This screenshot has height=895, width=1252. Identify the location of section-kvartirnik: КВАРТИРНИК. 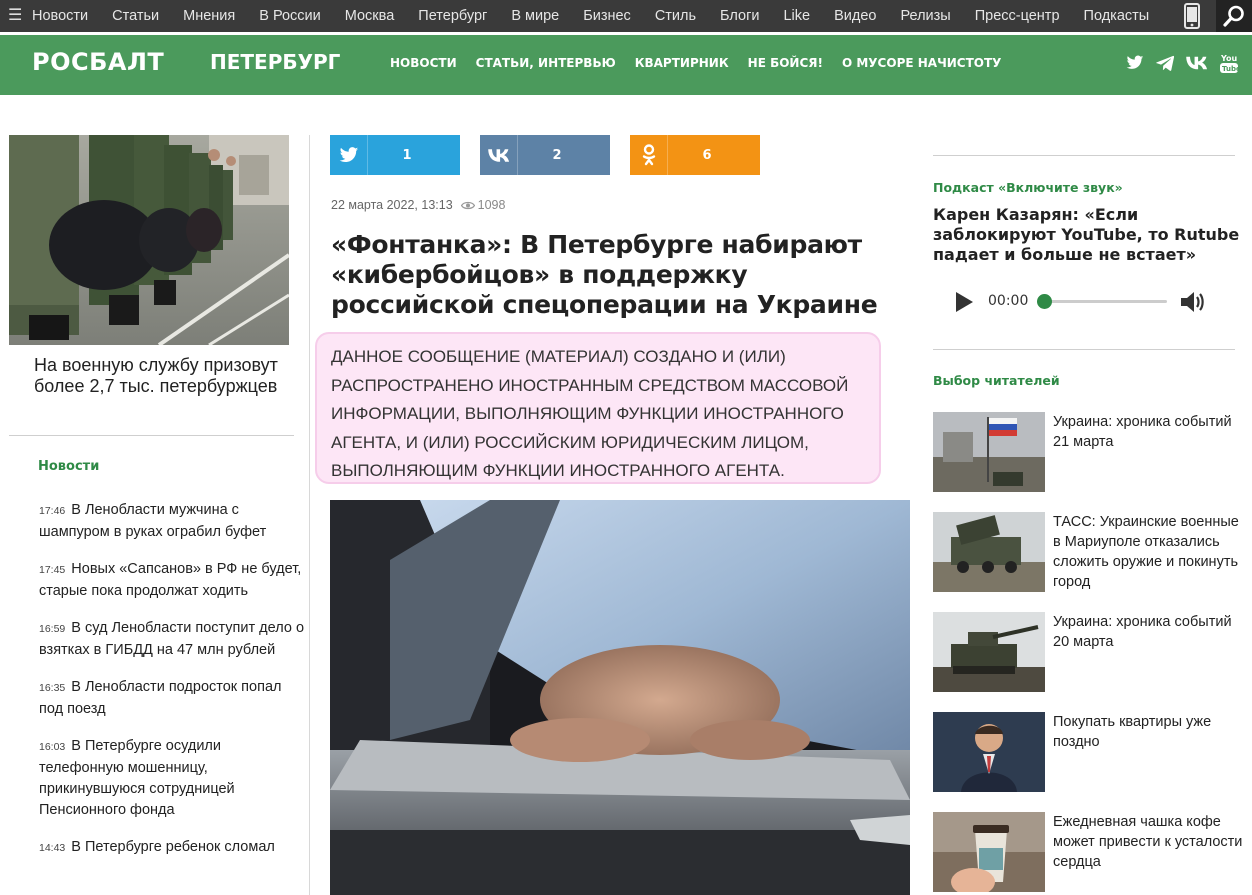
(682, 63).